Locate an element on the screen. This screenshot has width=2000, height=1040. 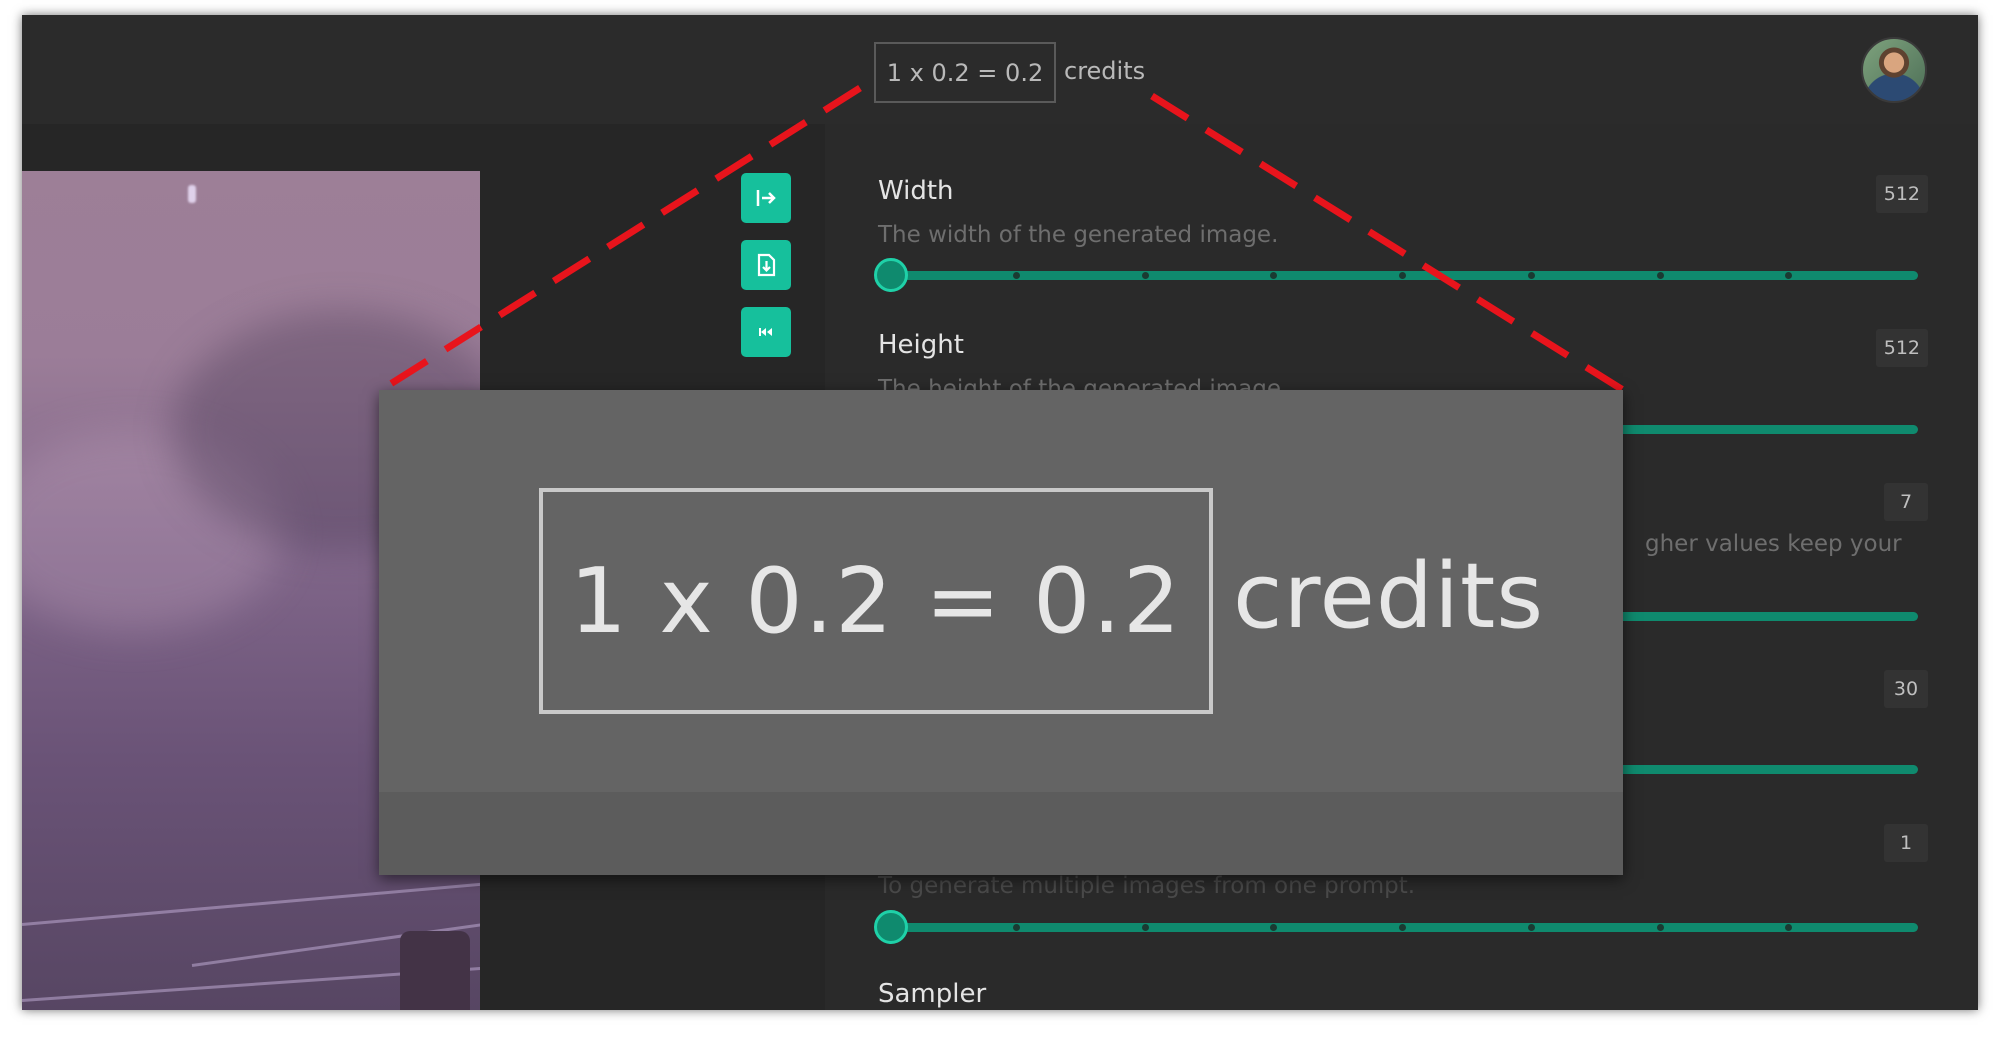
export-button is located at coordinates (766, 198).